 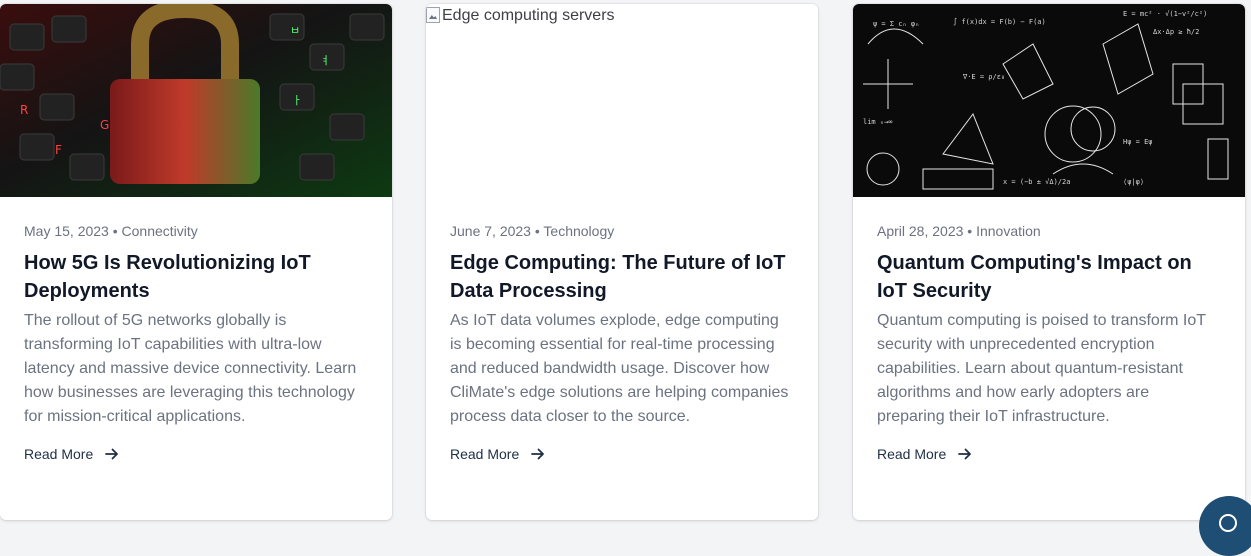 I want to click on broken-image-icon, so click(x=433, y=15).